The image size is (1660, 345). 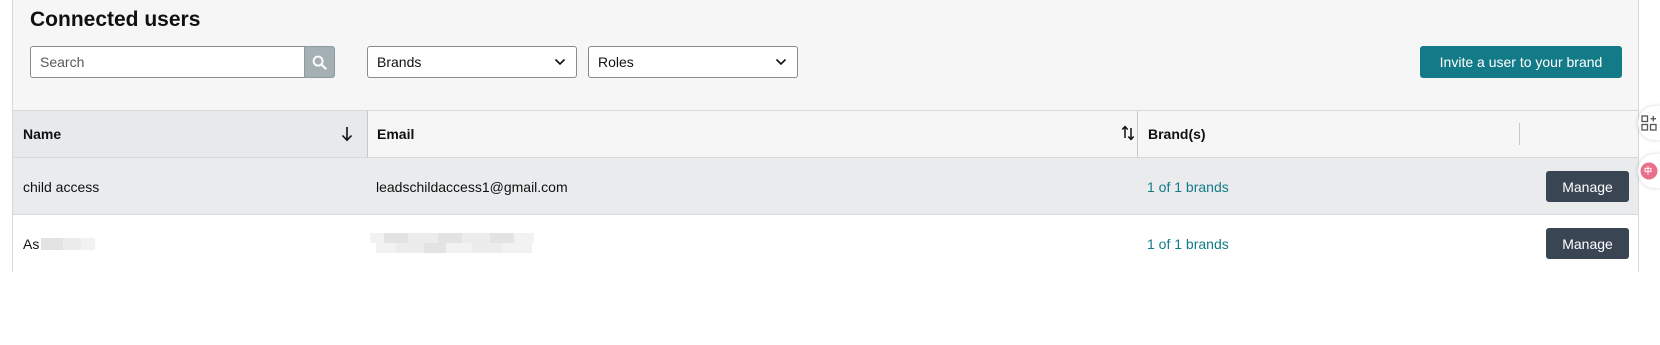 I want to click on column-header-name-label: Name, so click(x=42, y=134).